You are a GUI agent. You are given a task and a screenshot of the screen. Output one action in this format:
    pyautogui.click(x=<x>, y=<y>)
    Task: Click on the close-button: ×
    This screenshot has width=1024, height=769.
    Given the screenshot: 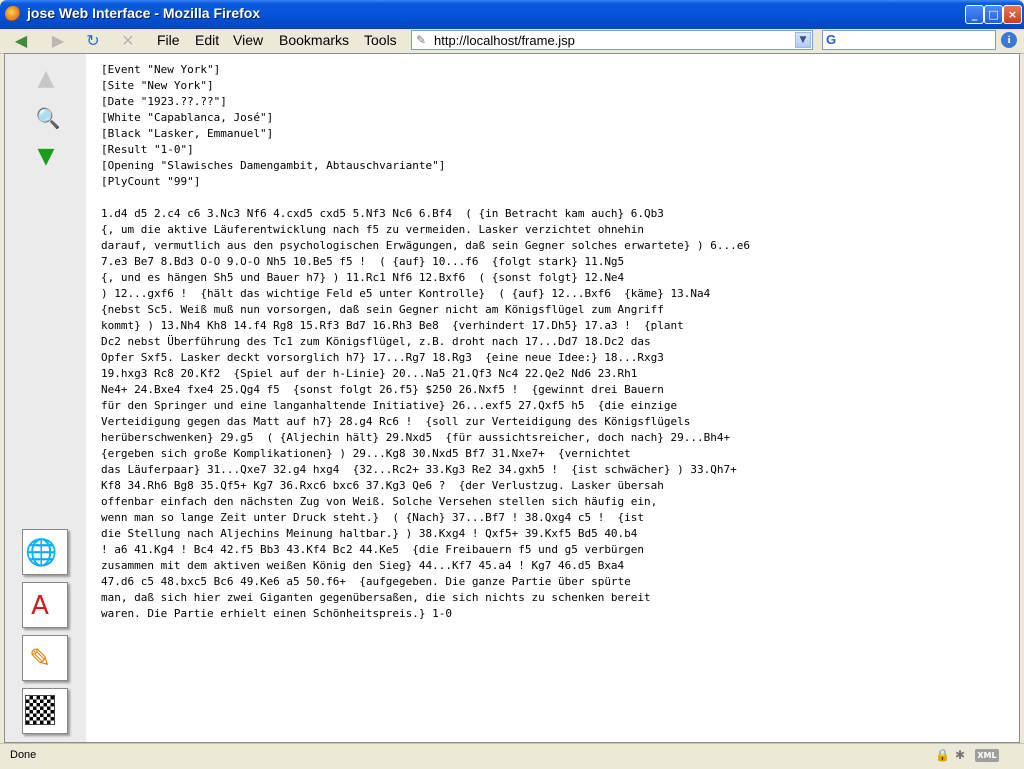 What is the action you would take?
    pyautogui.click(x=1012, y=14)
    